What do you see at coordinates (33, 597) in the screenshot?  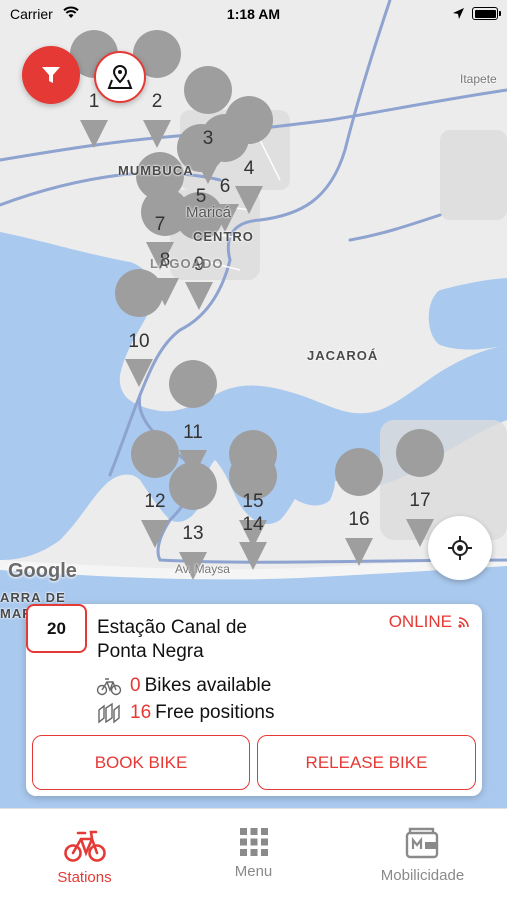 I see `map-label-barra: ARRA DE` at bounding box center [33, 597].